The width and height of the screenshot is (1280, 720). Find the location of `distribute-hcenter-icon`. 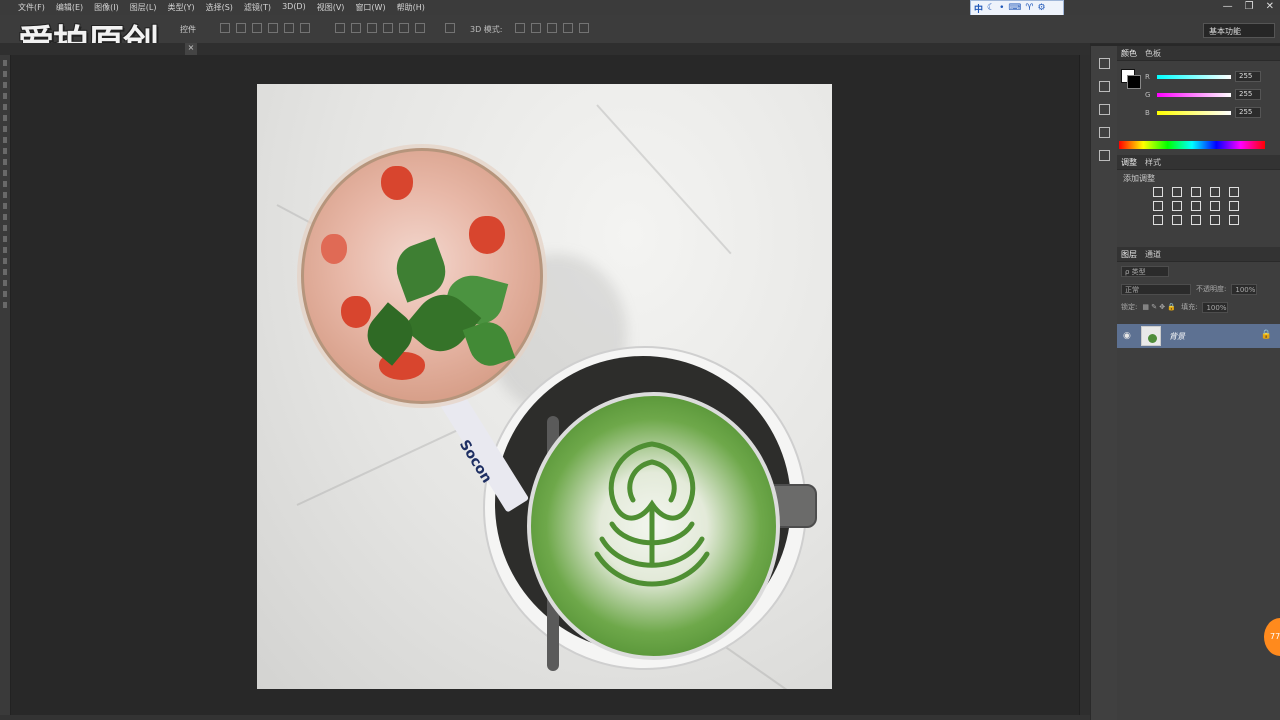

distribute-hcenter-icon is located at coordinates (404, 28).